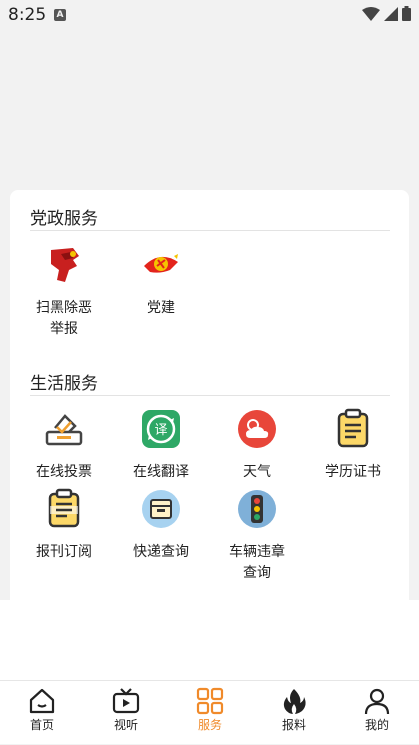  I want to click on tab-report: 报料, so click(294, 713).